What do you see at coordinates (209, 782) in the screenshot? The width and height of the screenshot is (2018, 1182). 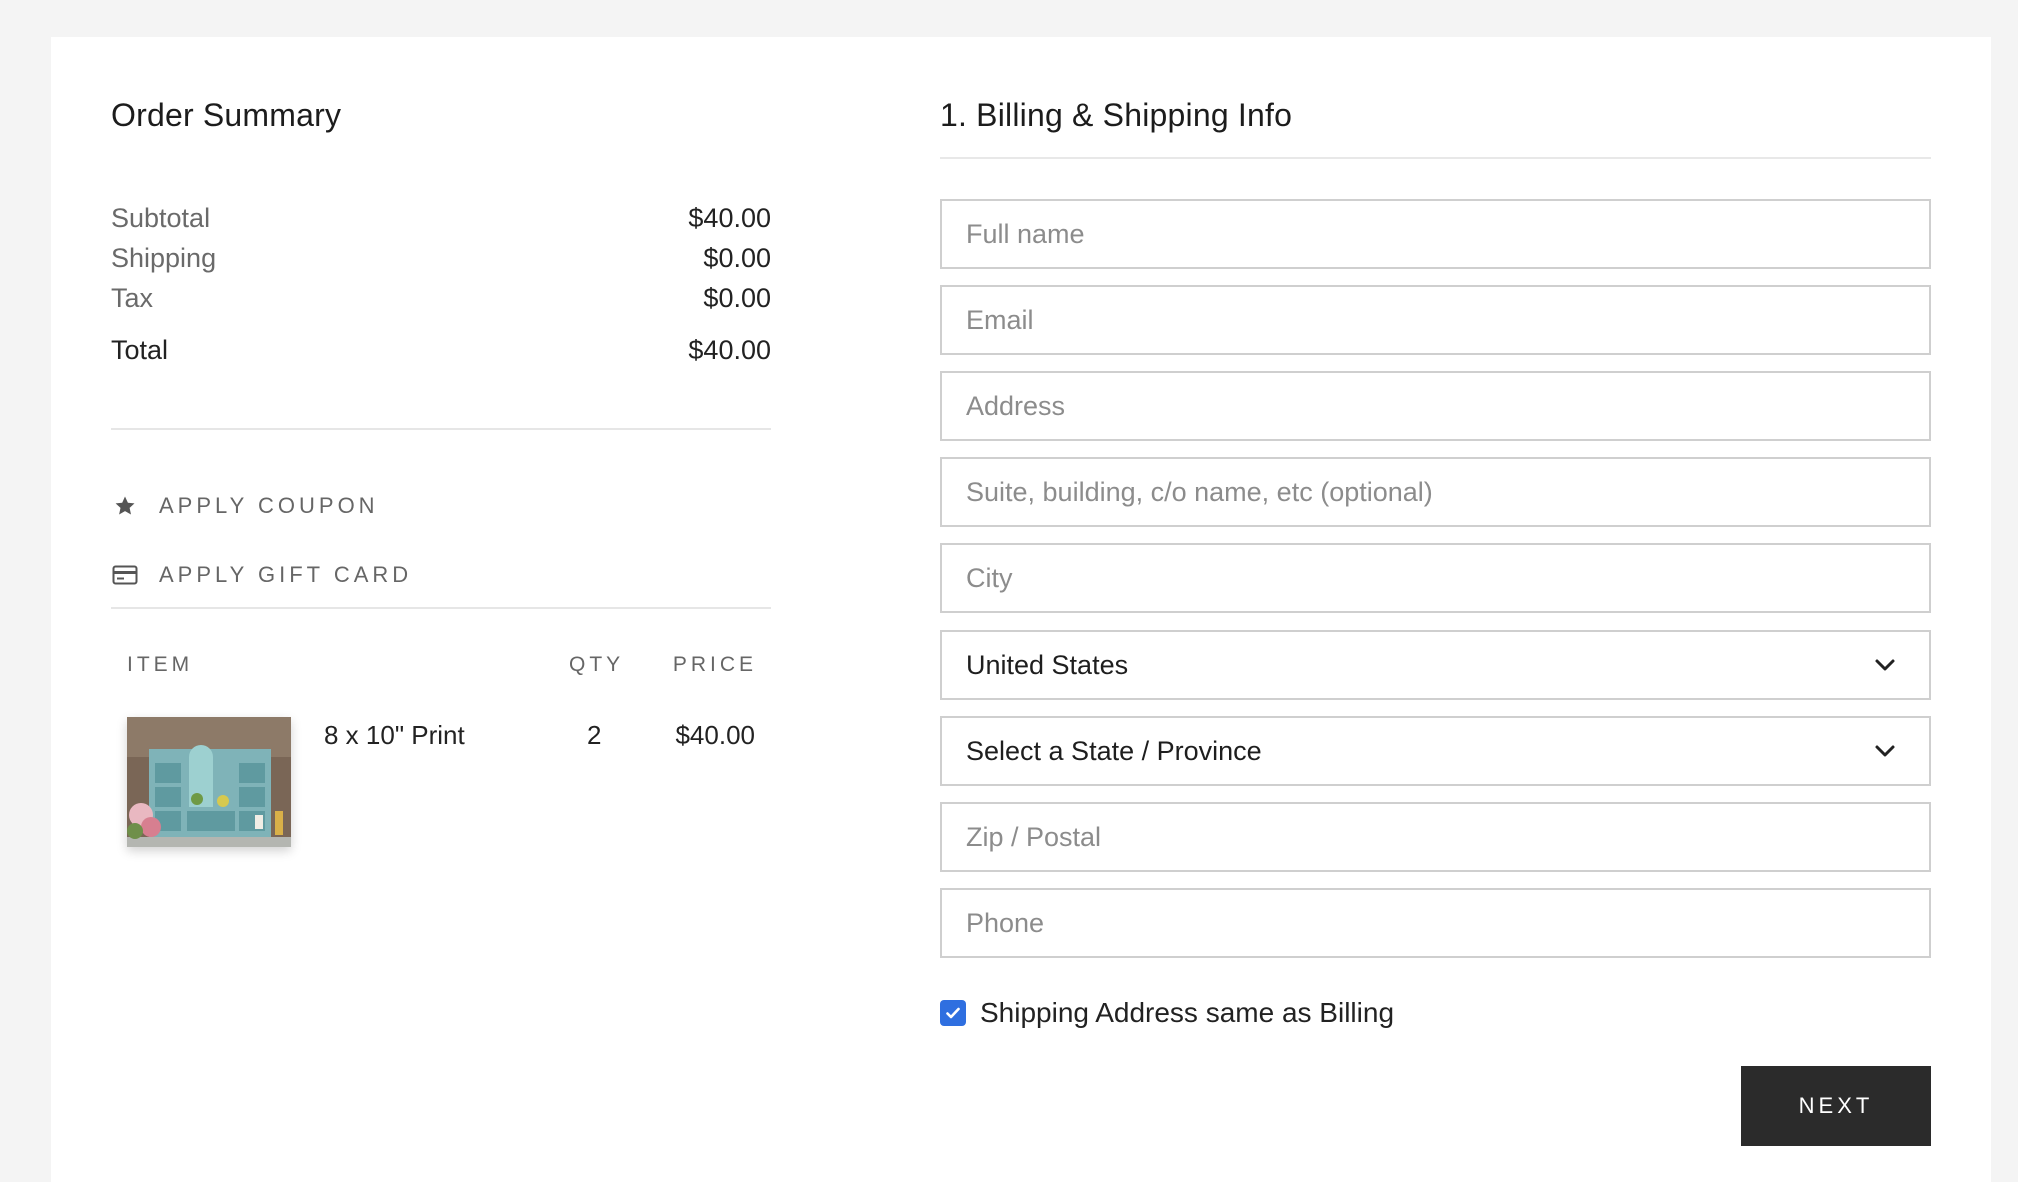 I see `product-thumbnail` at bounding box center [209, 782].